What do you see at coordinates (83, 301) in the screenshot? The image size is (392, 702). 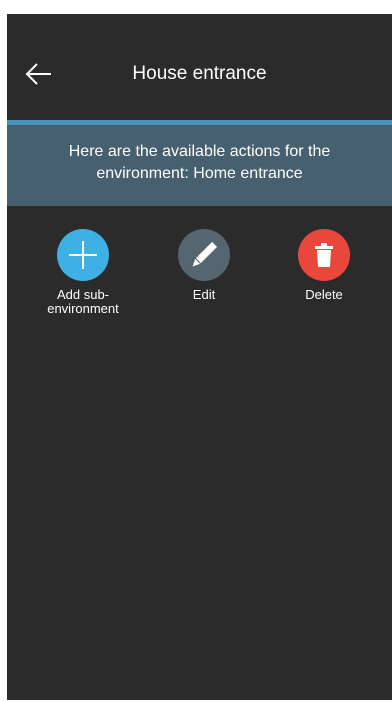 I see `add-sub-environment-label: Add sub-environment` at bounding box center [83, 301].